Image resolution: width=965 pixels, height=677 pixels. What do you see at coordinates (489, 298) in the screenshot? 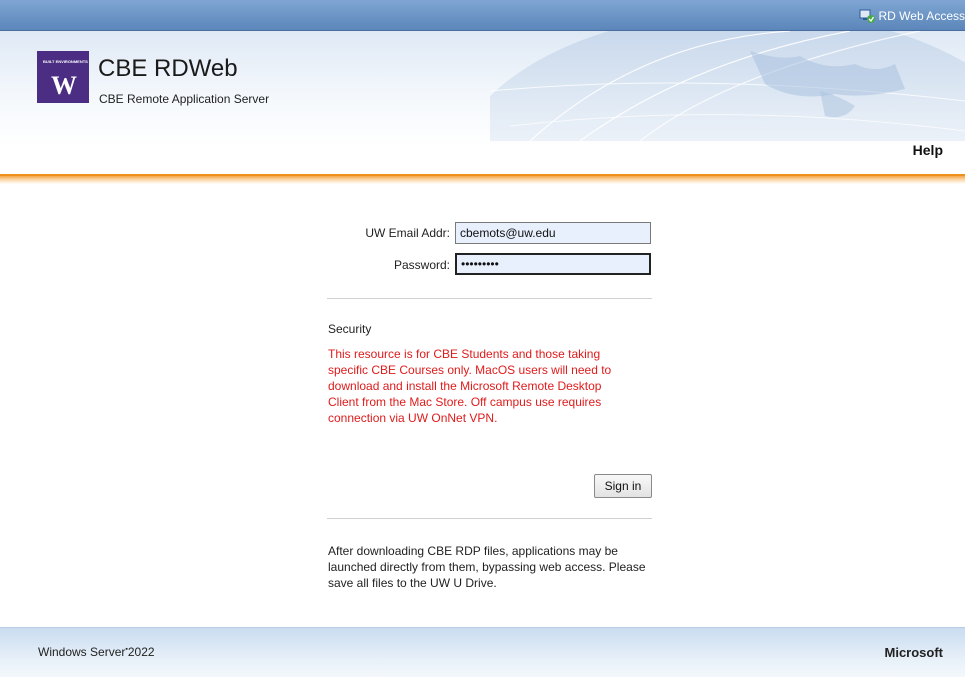
I see `form-divider-top` at bounding box center [489, 298].